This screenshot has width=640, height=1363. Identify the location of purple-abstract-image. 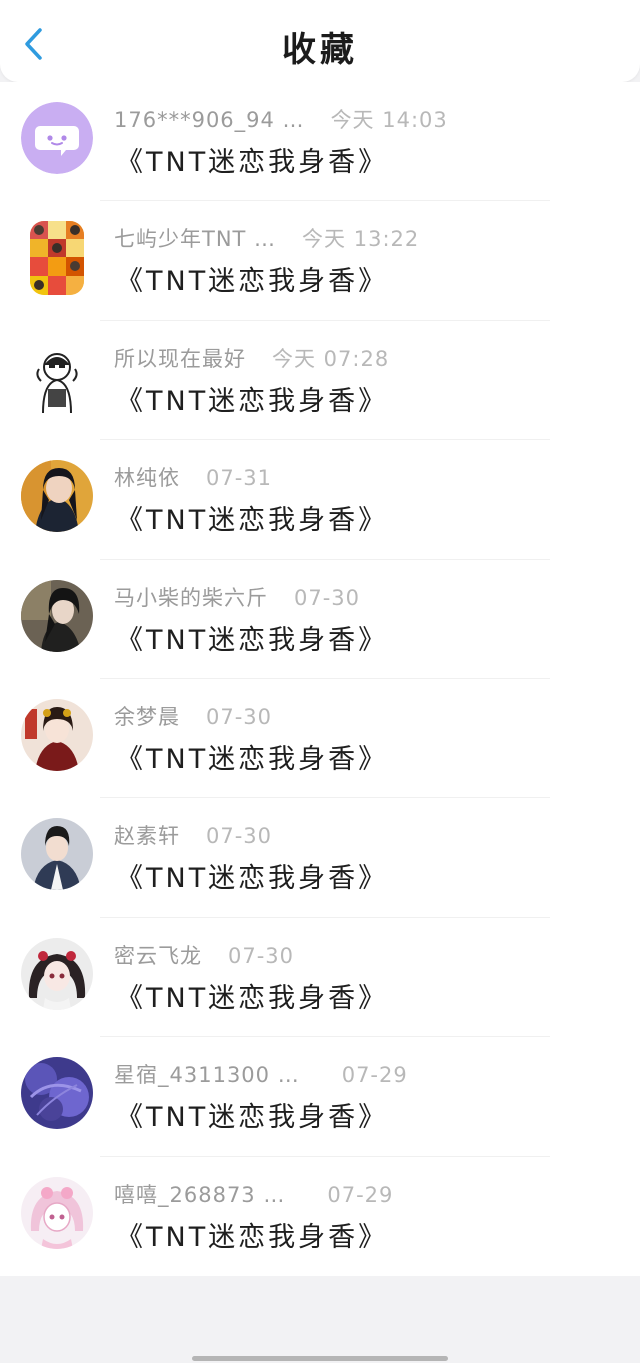
(57, 1093).